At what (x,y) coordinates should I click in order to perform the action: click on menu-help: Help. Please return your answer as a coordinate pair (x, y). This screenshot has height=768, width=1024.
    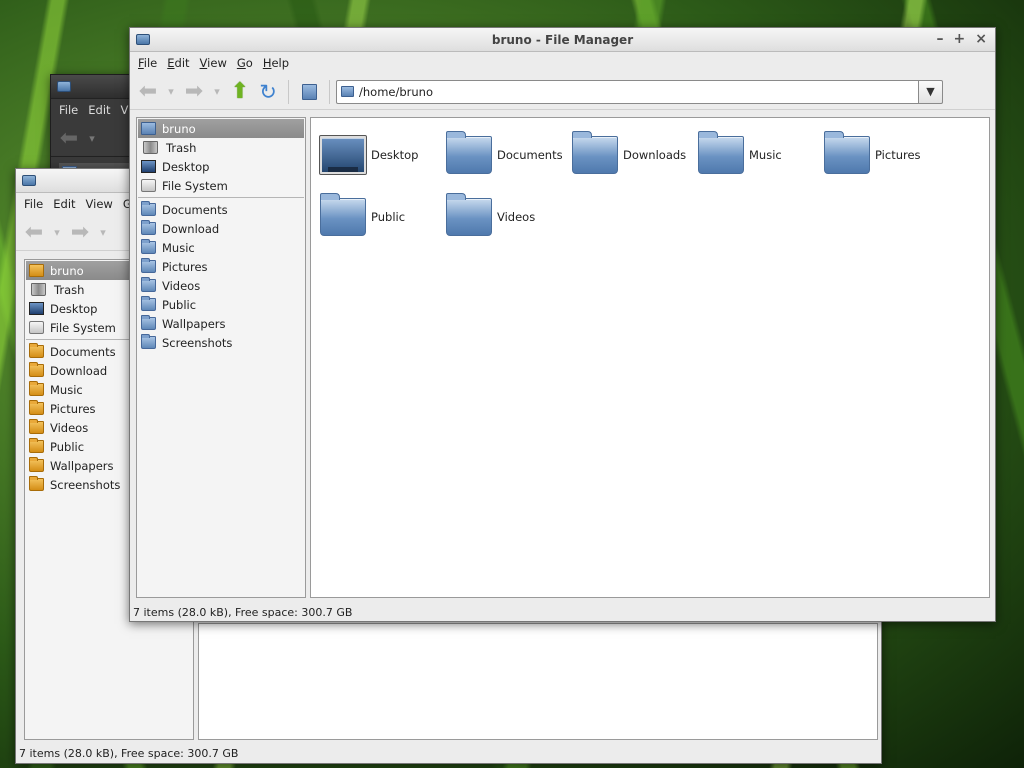
    Looking at the image, I should click on (276, 63).